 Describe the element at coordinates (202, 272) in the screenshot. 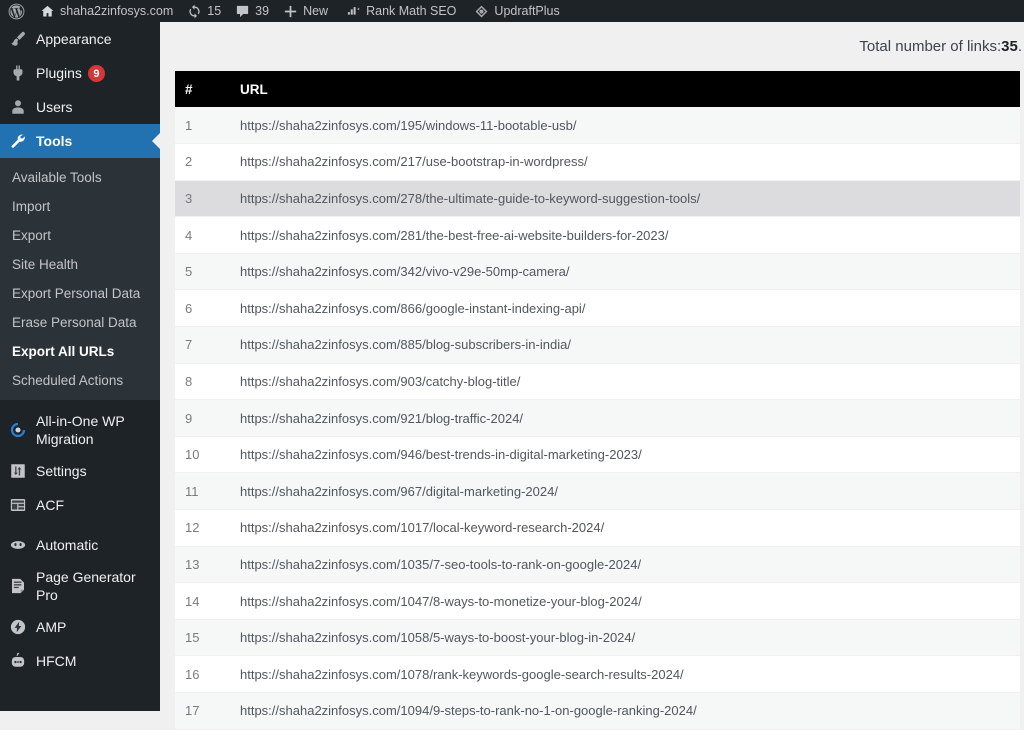

I see `row-number: 5` at that location.